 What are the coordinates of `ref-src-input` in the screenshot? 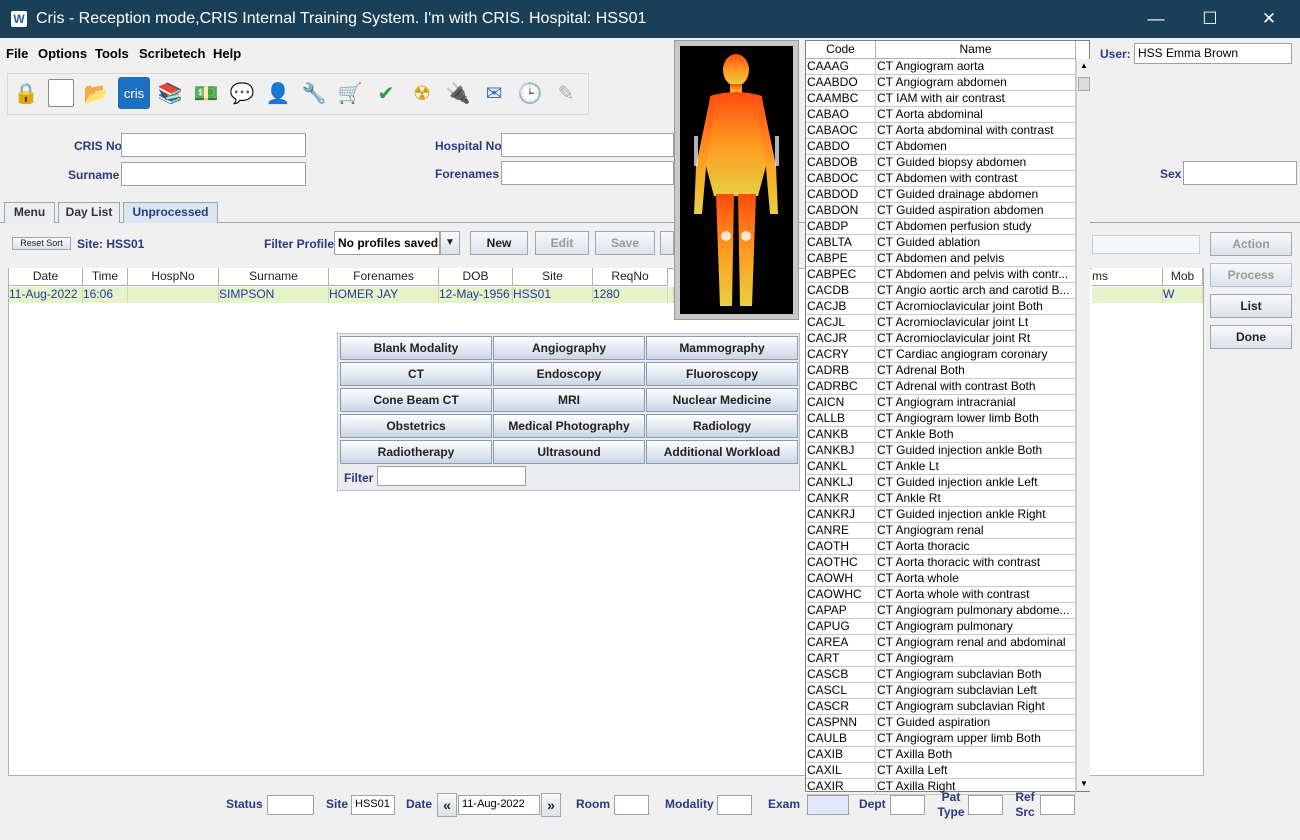 It's located at (1057, 805).